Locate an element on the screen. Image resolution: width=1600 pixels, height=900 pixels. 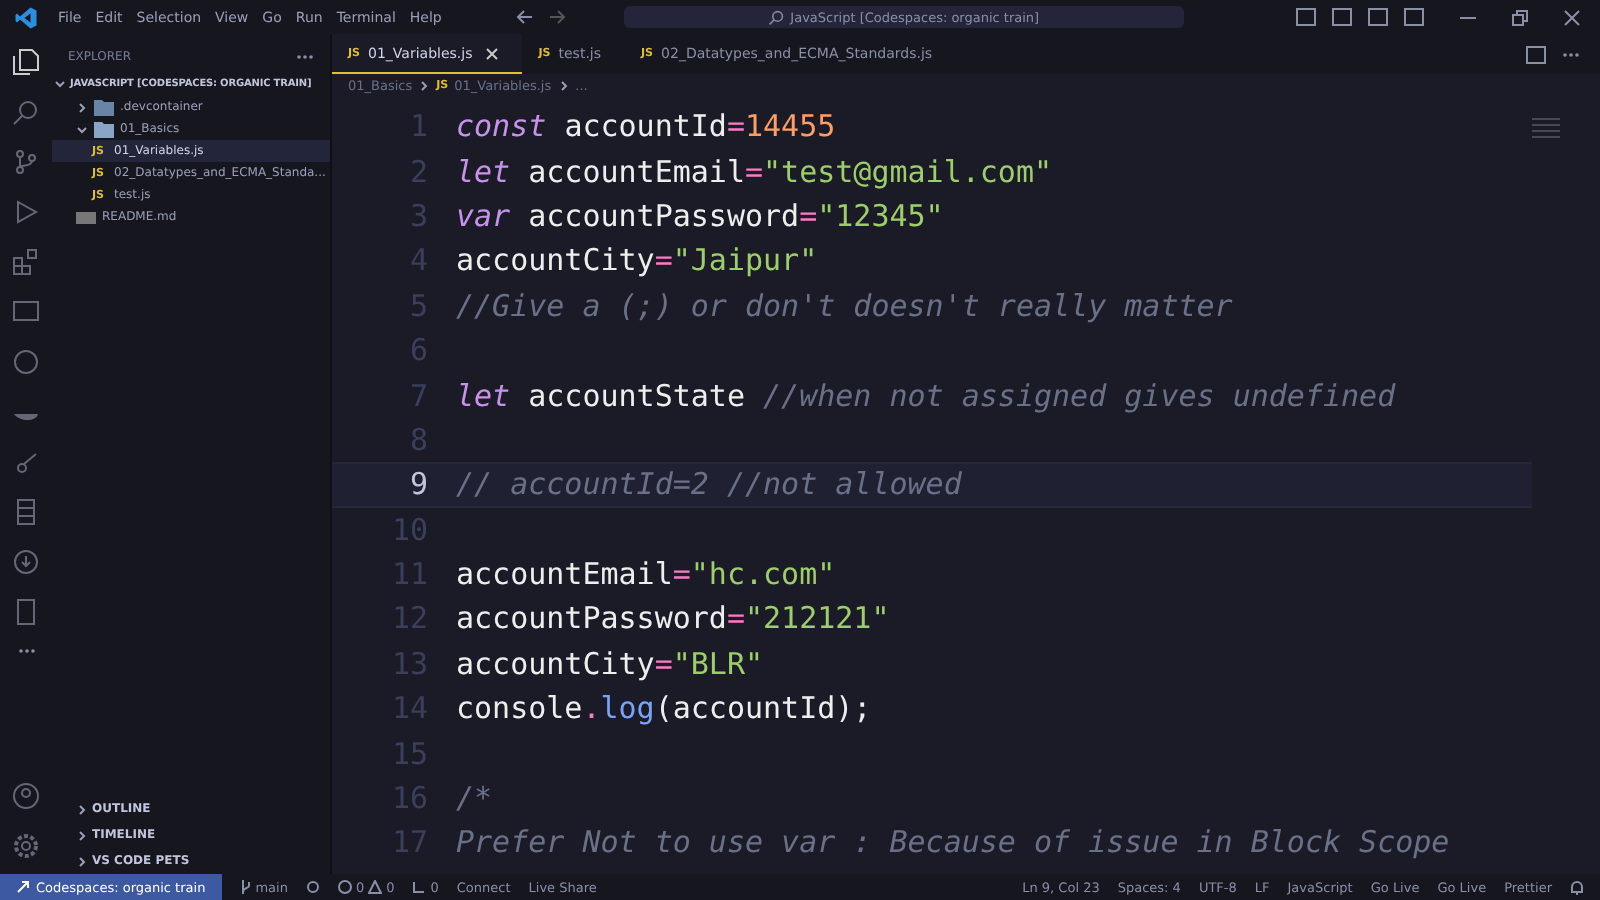
code-line: /* is located at coordinates (474, 798).